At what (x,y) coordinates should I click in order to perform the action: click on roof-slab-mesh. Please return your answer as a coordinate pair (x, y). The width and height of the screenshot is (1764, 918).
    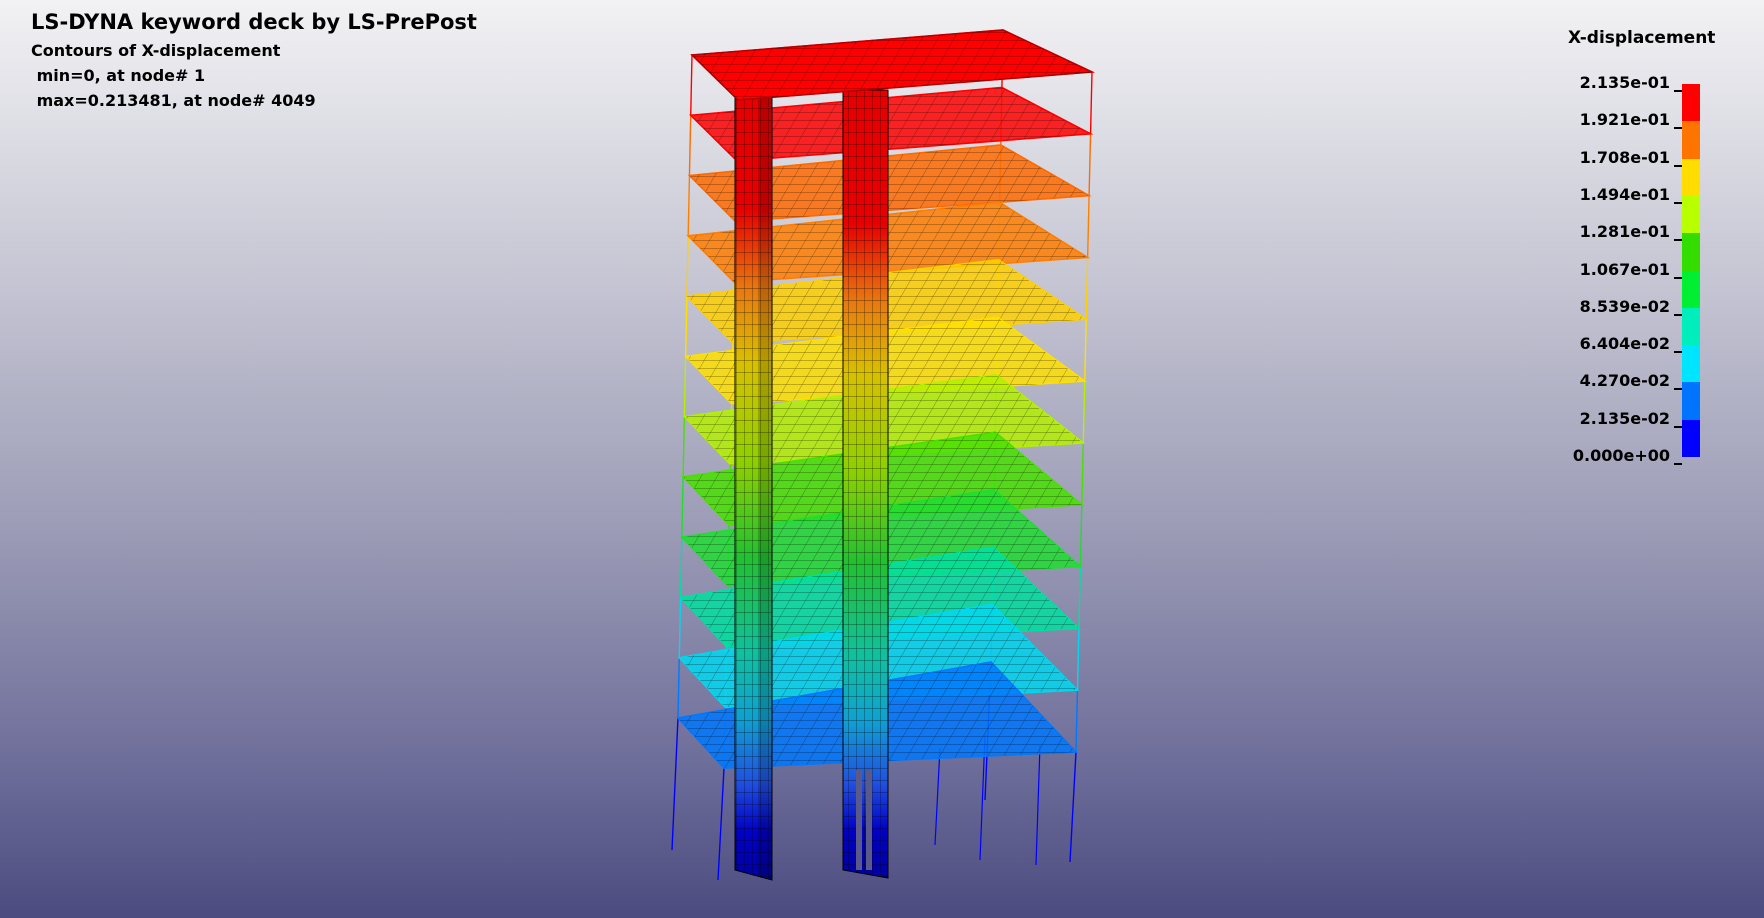
    Looking at the image, I should click on (892, 65).